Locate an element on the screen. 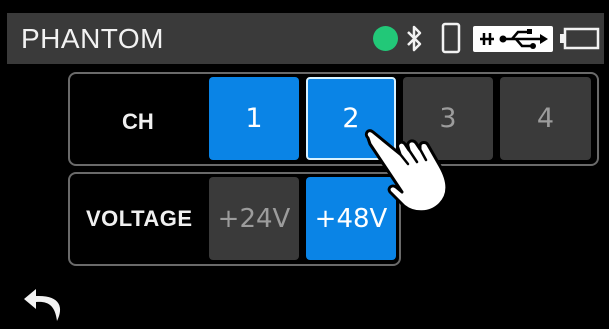 Image resolution: width=609 pixels, height=329 pixels. page-title: PHANTOM is located at coordinates (92, 38).